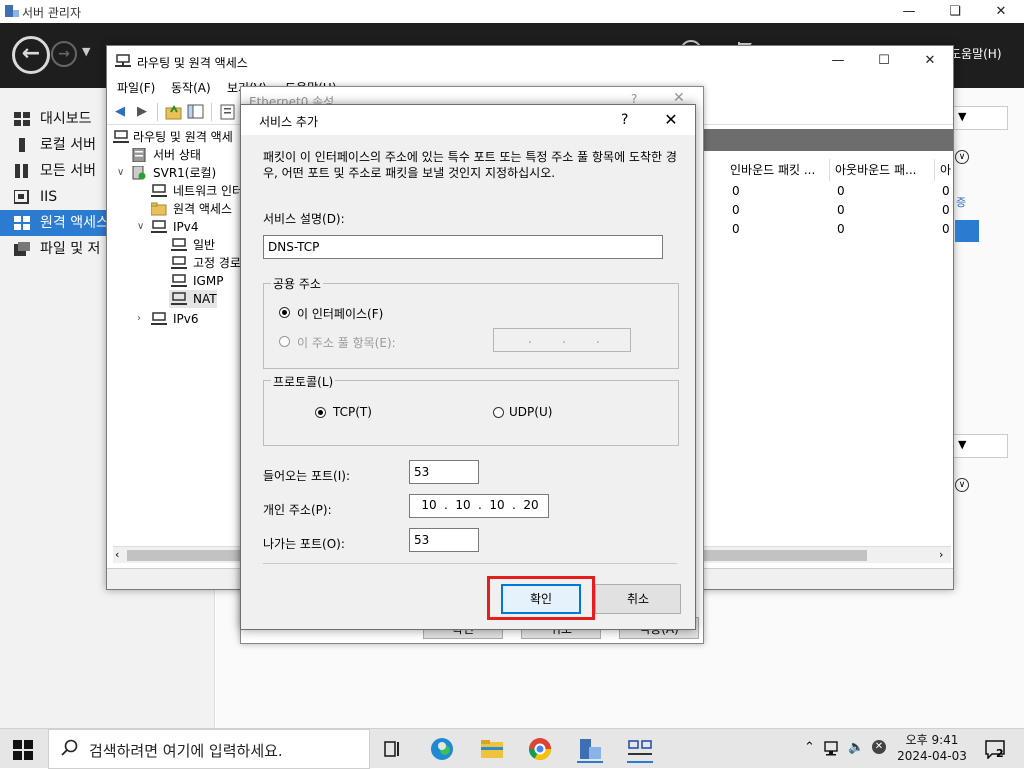 The width and height of the screenshot is (1024, 769). Describe the element at coordinates (340, 313) in the screenshot. I see `this-interface-label: 이 인터페이스(F)` at that location.